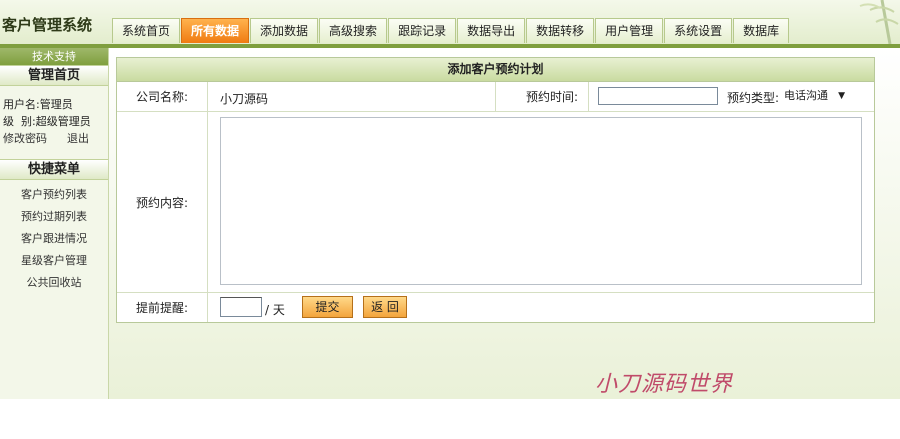 The image size is (900, 439). Describe the element at coordinates (698, 30) in the screenshot. I see `tab-system-settings: 系统设置` at that location.